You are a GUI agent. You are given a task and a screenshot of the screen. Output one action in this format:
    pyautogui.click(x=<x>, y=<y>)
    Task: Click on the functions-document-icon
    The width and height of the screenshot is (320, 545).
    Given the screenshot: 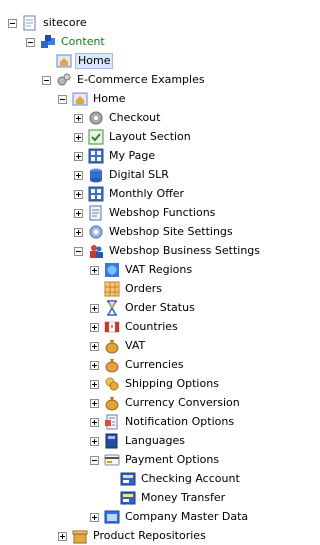 What is the action you would take?
    pyautogui.click(x=96, y=213)
    